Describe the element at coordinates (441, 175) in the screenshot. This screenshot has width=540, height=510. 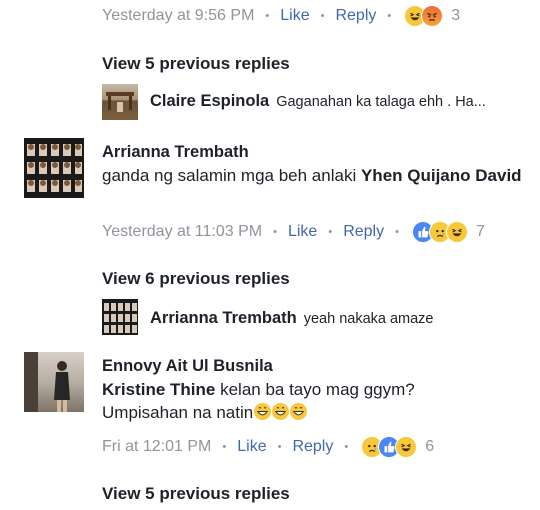
I see `tagged-user-link: Yhen Quijano David` at that location.